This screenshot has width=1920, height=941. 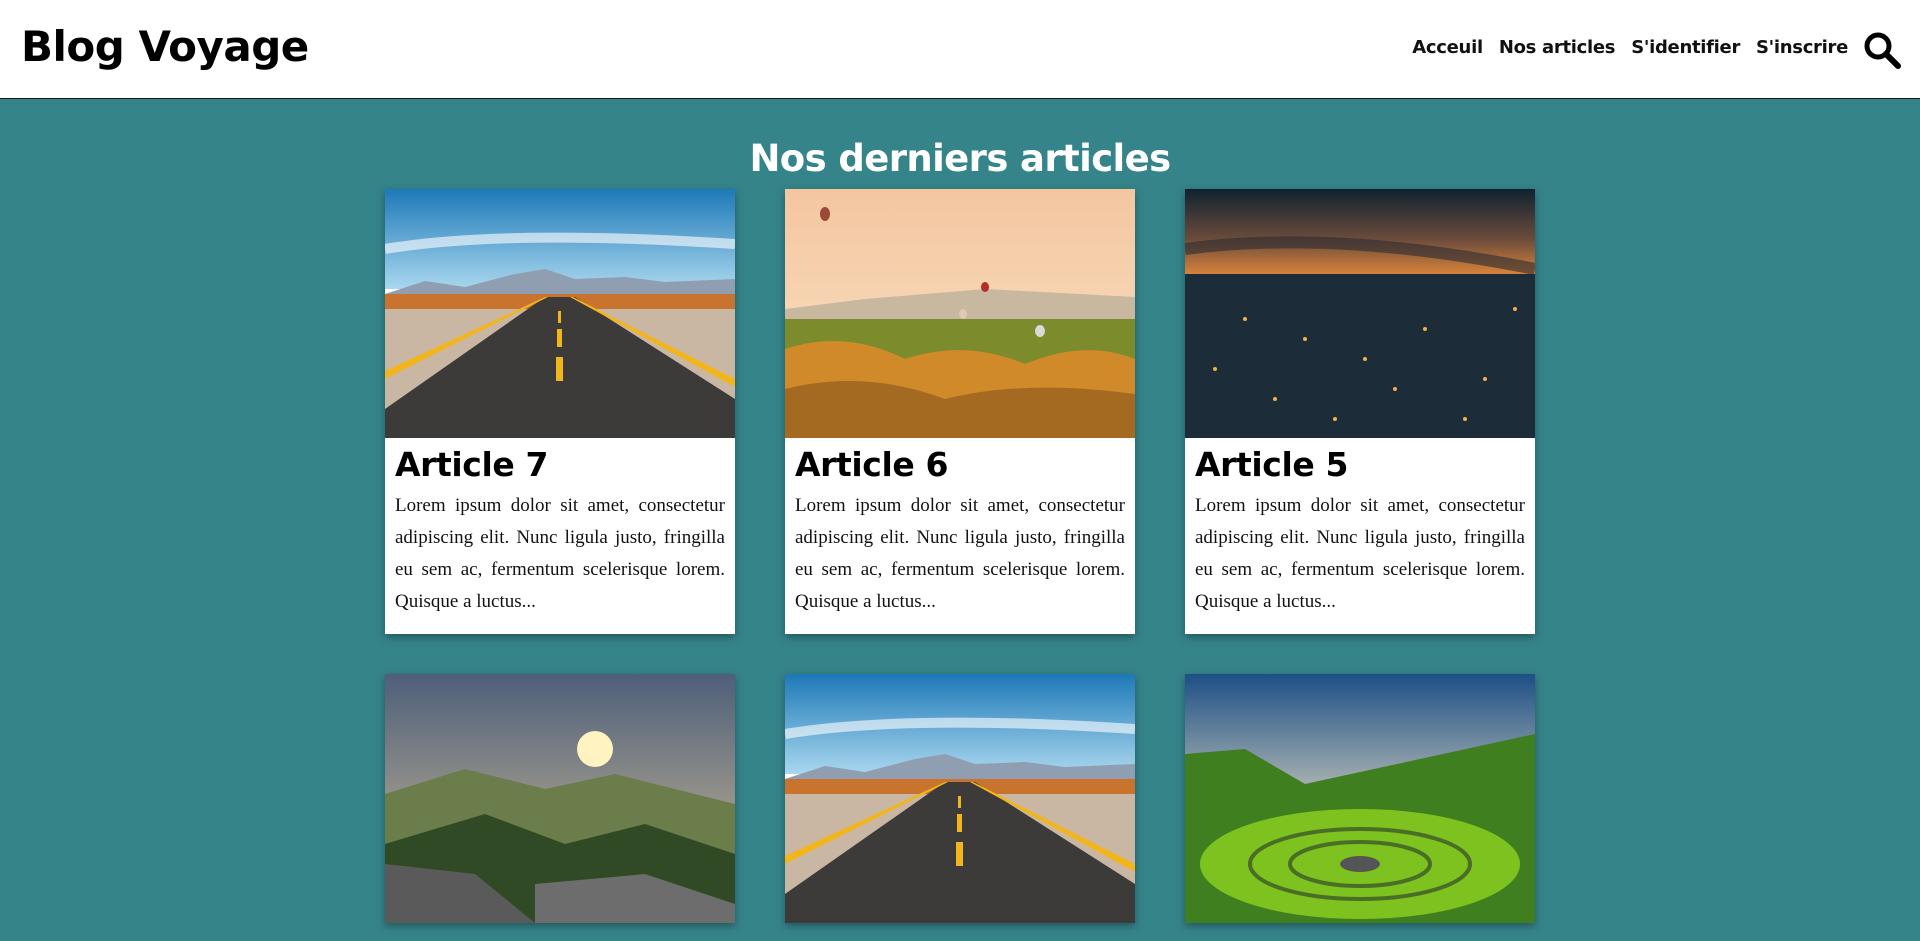 I want to click on site-brand: Blog Voyage, so click(x=165, y=46).